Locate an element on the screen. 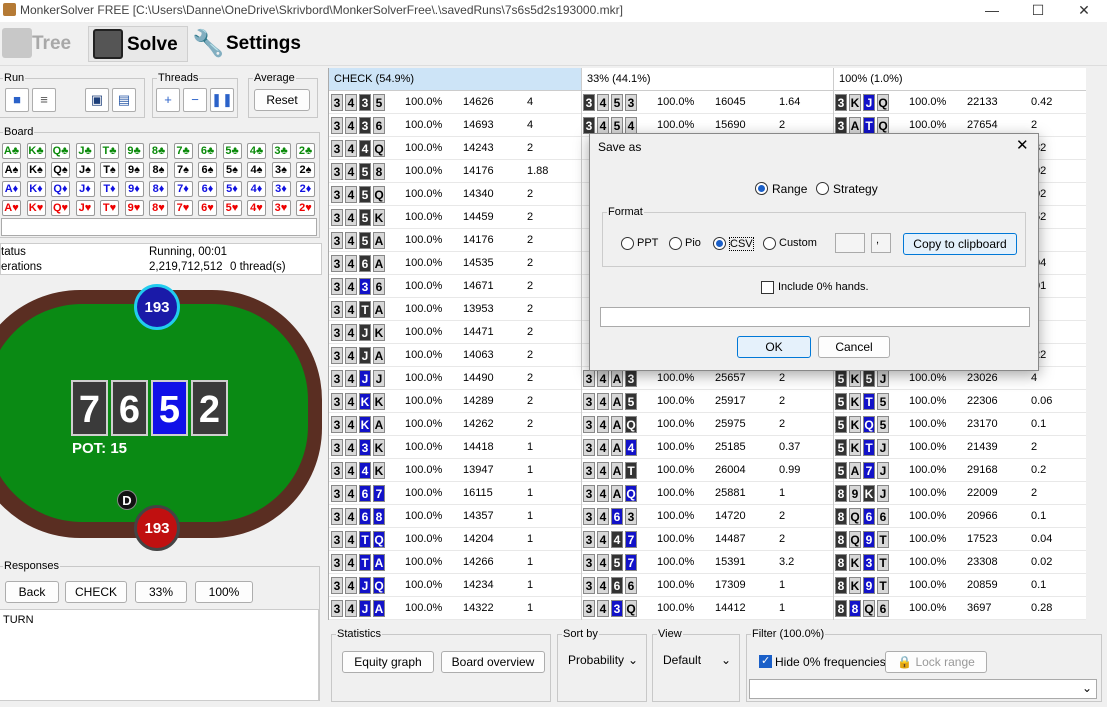 The width and height of the screenshot is (1107, 707). board-input is located at coordinates (159, 227).